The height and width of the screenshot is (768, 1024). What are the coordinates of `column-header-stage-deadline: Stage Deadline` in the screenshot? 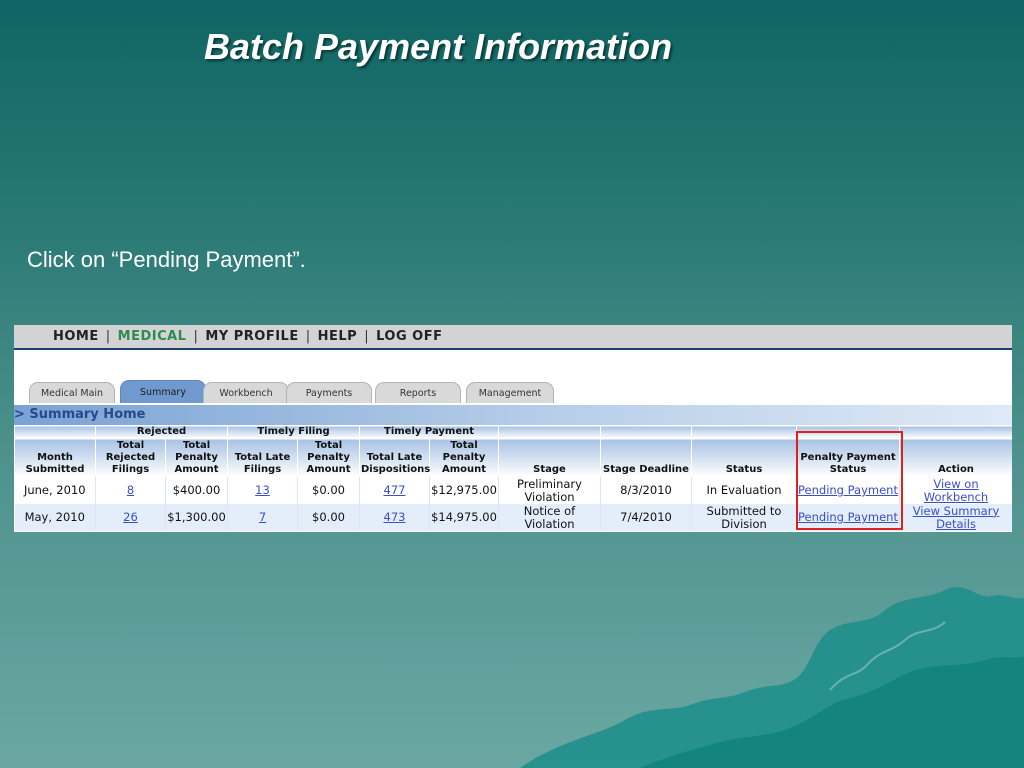 It's located at (646, 457).